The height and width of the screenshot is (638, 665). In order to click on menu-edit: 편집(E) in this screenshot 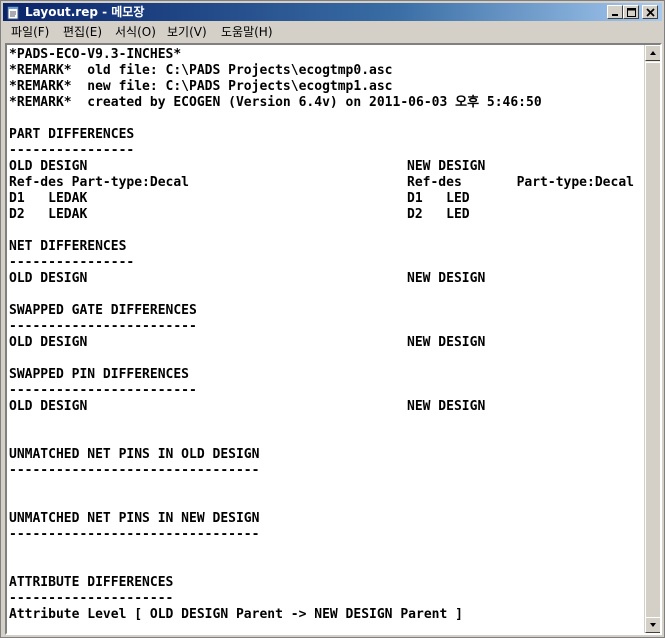, I will do `click(82, 32)`.